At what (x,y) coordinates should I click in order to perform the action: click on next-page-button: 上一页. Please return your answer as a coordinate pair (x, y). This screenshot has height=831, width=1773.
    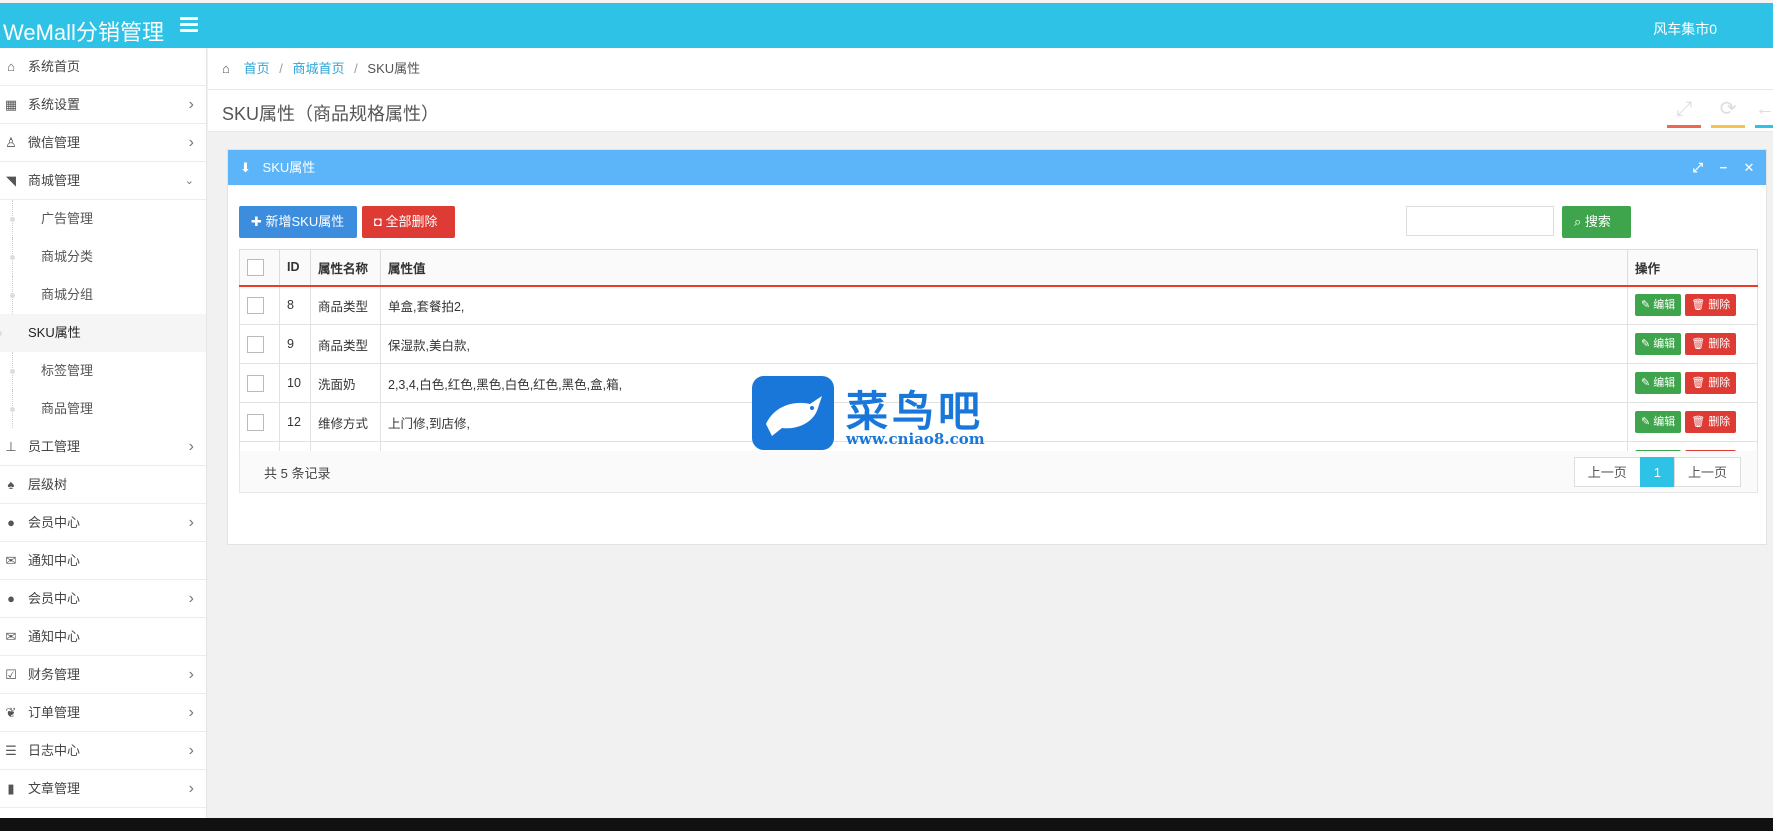
    Looking at the image, I should click on (1707, 472).